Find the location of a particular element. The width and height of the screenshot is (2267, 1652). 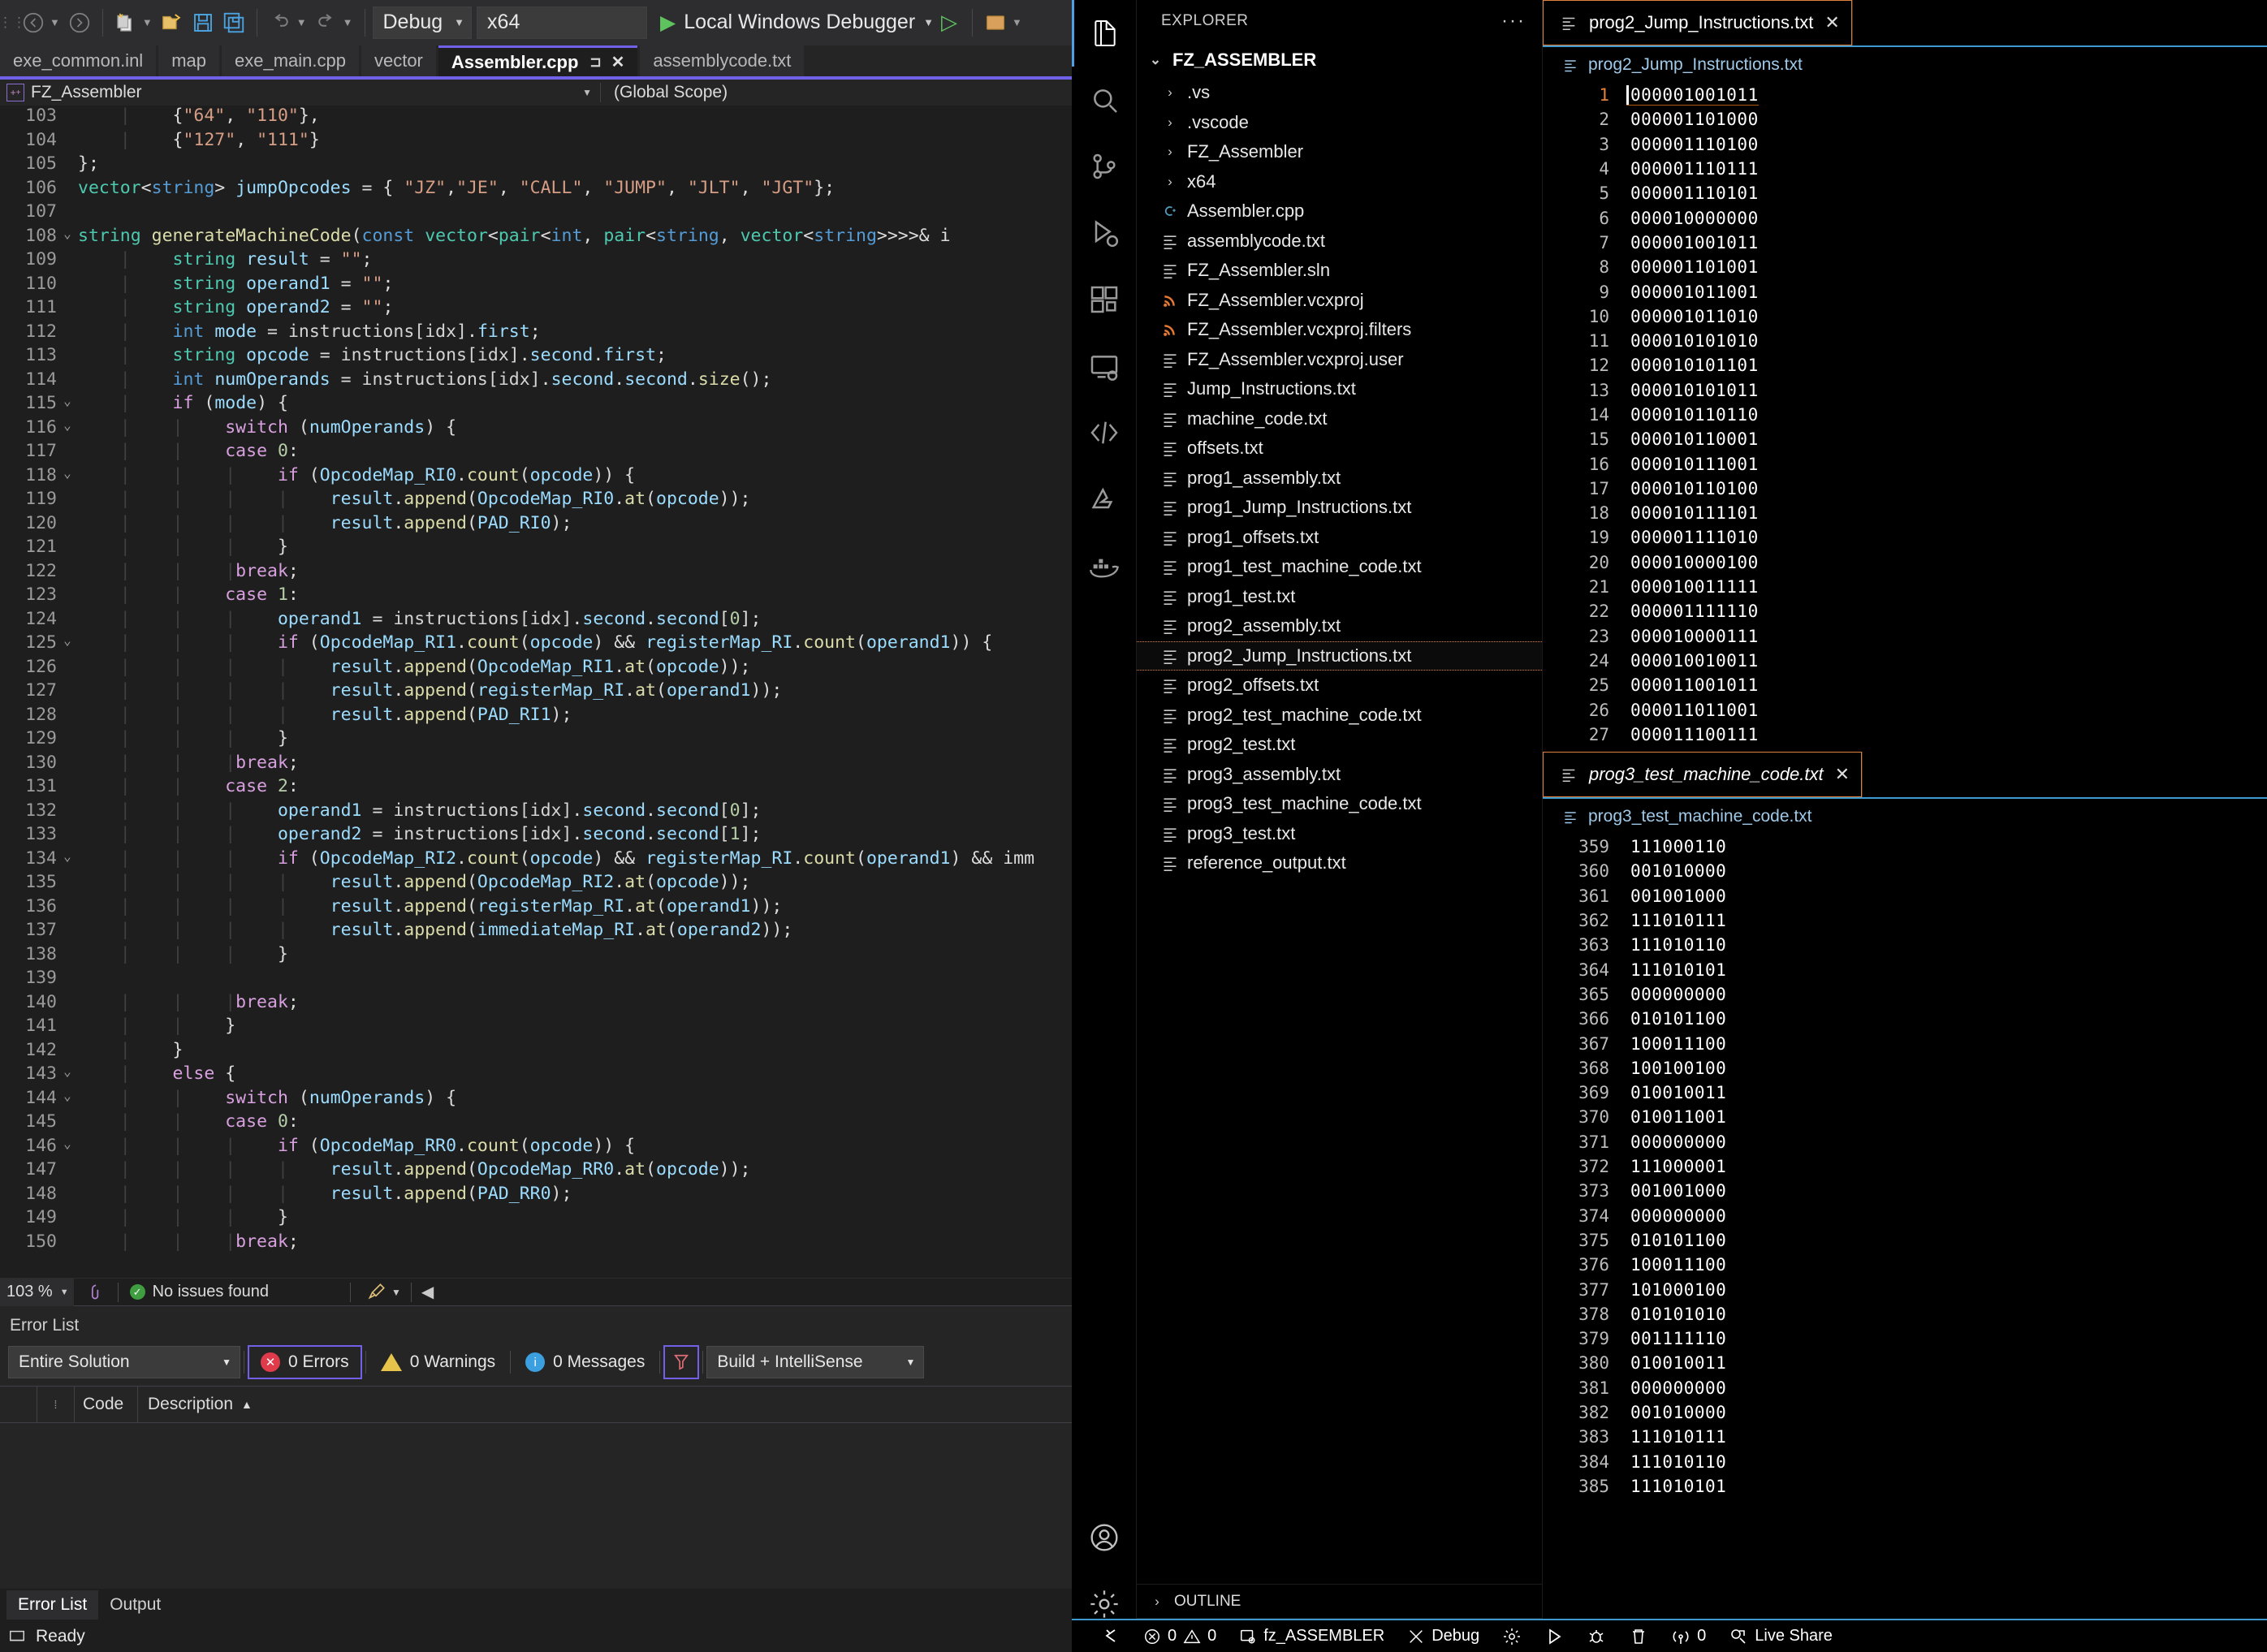

column-code: Code is located at coordinates (106, 1404).